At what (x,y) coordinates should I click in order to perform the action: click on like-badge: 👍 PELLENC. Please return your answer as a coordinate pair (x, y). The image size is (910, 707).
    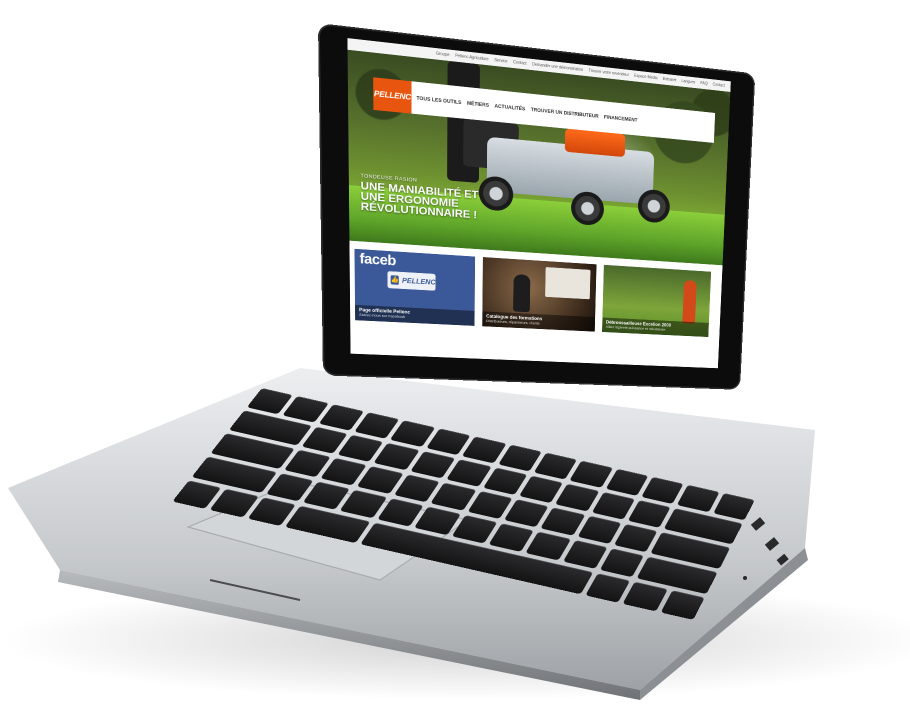
    Looking at the image, I should click on (411, 281).